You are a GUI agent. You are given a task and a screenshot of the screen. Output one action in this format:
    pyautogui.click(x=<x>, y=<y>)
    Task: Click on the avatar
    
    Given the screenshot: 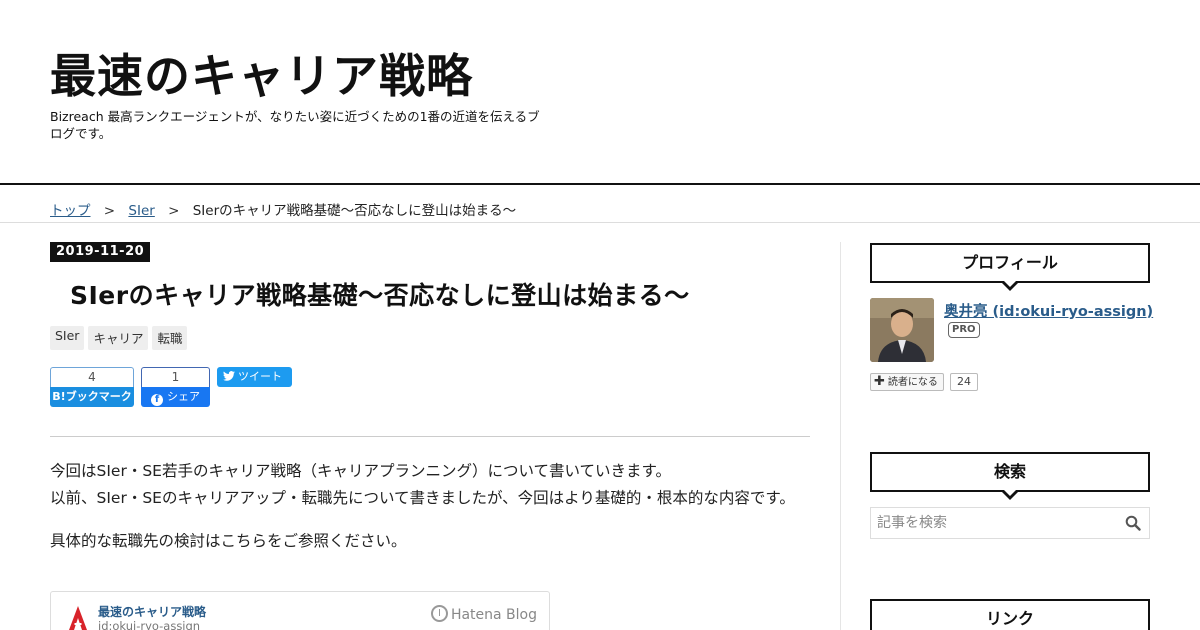 What is the action you would take?
    pyautogui.click(x=902, y=330)
    